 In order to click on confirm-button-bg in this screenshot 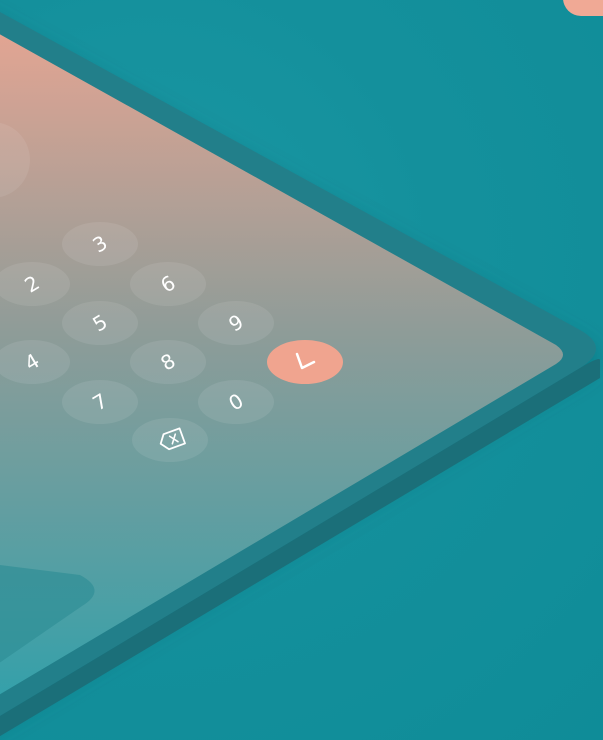, I will do `click(305, 362)`.